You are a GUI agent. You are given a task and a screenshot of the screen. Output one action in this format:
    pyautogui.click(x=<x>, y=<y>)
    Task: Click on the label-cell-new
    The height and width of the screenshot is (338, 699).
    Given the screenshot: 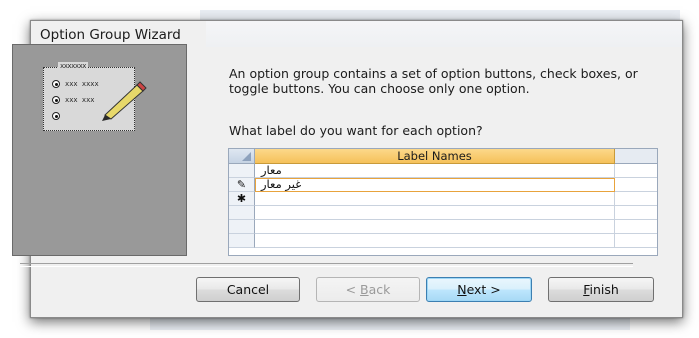 What is the action you would take?
    pyautogui.click(x=435, y=199)
    